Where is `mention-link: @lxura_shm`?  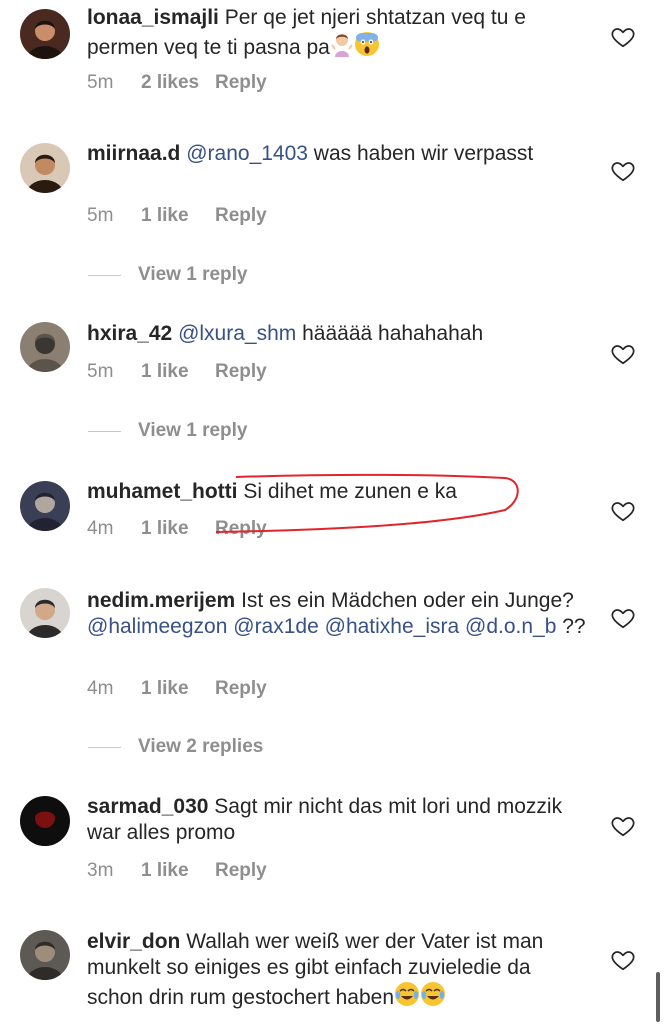
mention-link: @lxura_shm is located at coordinates (237, 333).